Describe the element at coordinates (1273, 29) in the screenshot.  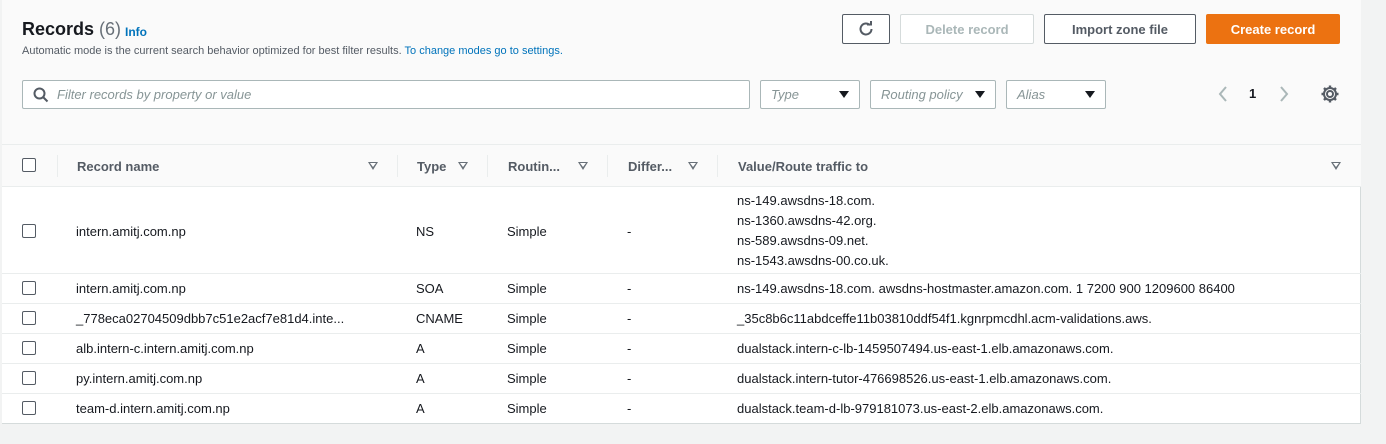
I see `create-record-button: Create record` at that location.